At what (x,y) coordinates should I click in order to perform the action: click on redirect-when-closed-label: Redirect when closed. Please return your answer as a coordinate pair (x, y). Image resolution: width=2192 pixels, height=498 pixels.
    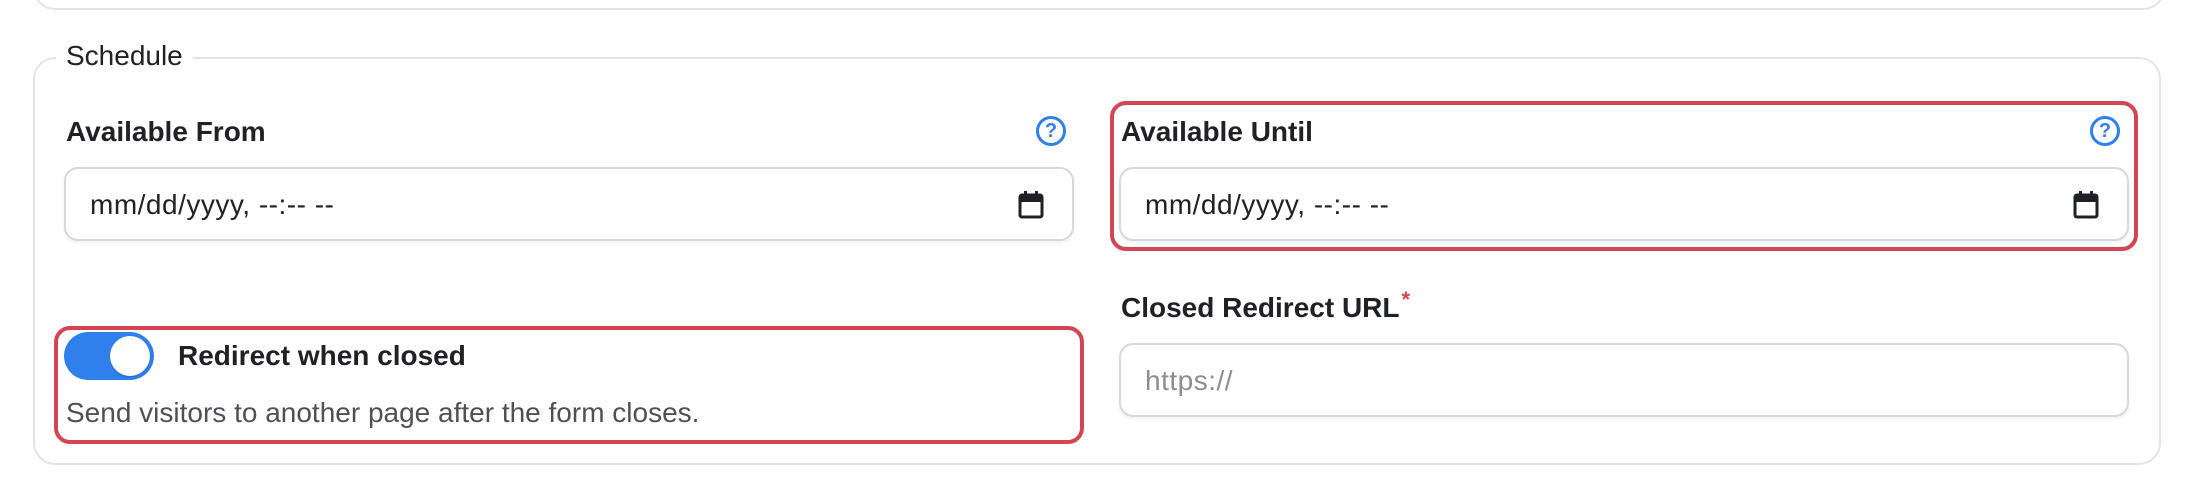
    Looking at the image, I should click on (322, 355).